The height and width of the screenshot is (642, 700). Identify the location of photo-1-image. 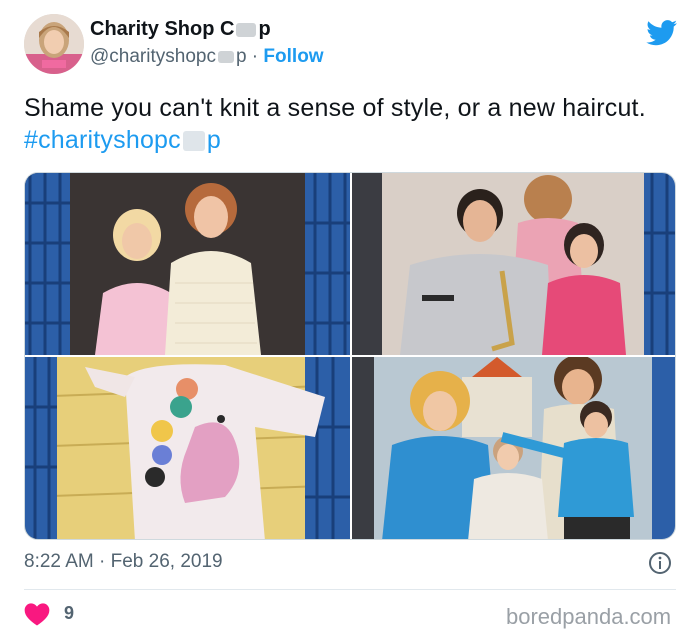
(187, 264).